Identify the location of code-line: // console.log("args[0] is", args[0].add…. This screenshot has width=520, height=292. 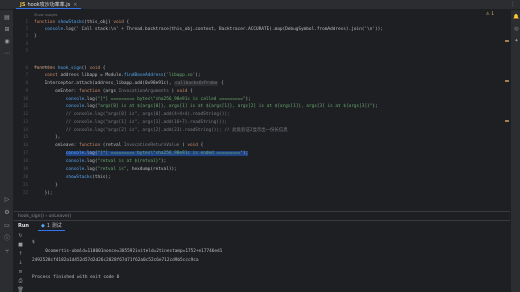
(132, 114).